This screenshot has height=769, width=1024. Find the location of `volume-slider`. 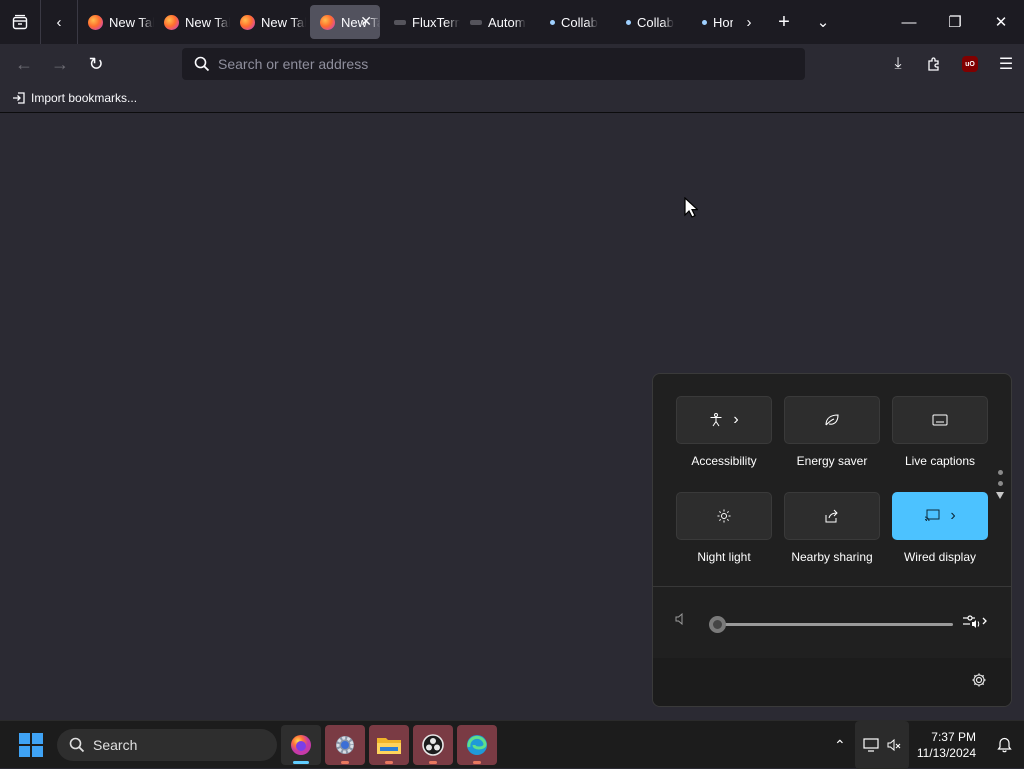

volume-slider is located at coordinates (831, 624).